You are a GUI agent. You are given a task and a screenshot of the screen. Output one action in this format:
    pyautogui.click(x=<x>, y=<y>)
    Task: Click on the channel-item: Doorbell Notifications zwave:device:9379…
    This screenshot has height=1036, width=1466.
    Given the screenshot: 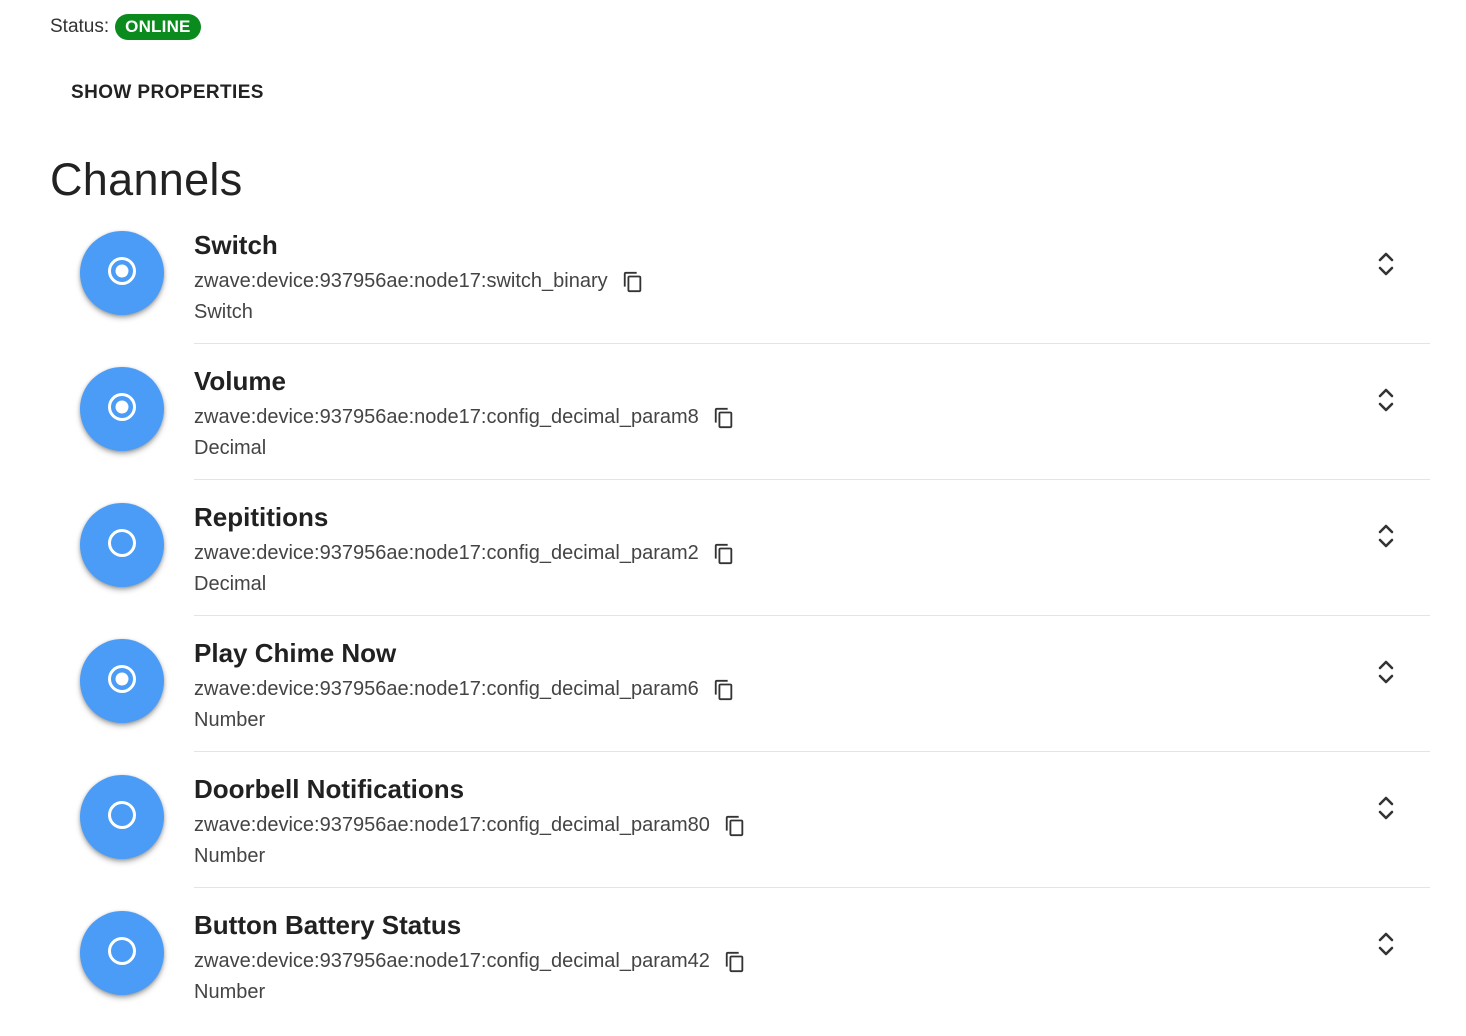 What is the action you would take?
    pyautogui.click(x=733, y=832)
    